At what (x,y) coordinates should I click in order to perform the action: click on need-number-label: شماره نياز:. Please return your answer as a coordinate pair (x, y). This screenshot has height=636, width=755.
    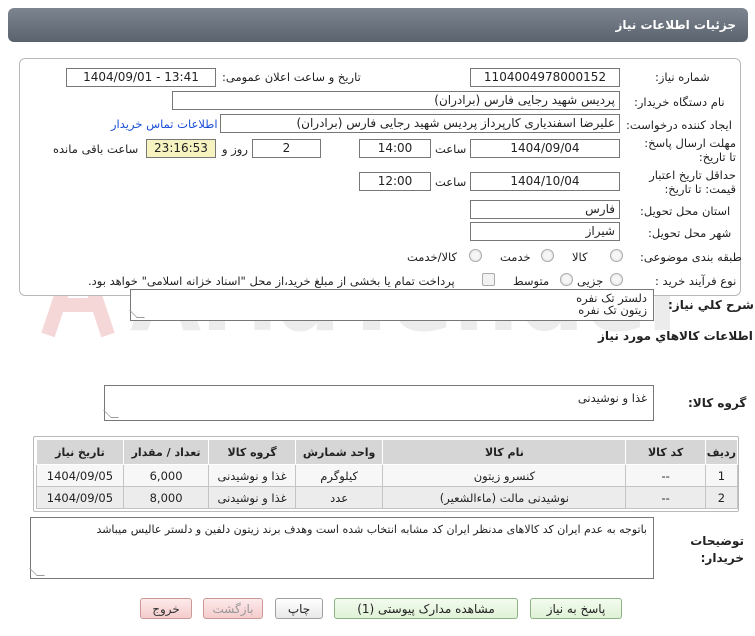
    Looking at the image, I should click on (682, 77).